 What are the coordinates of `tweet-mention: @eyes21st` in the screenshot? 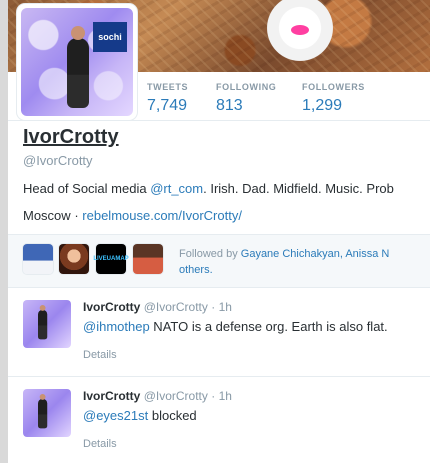 It's located at (115, 415).